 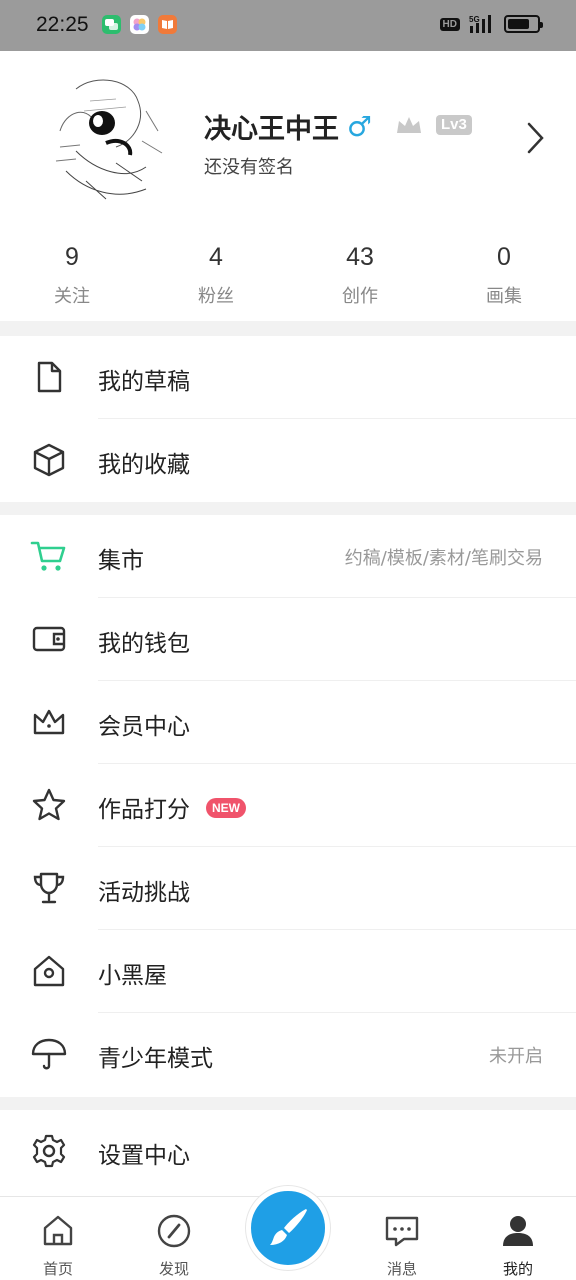 I want to click on signal-5g-icon: 5G, so click(x=480, y=24).